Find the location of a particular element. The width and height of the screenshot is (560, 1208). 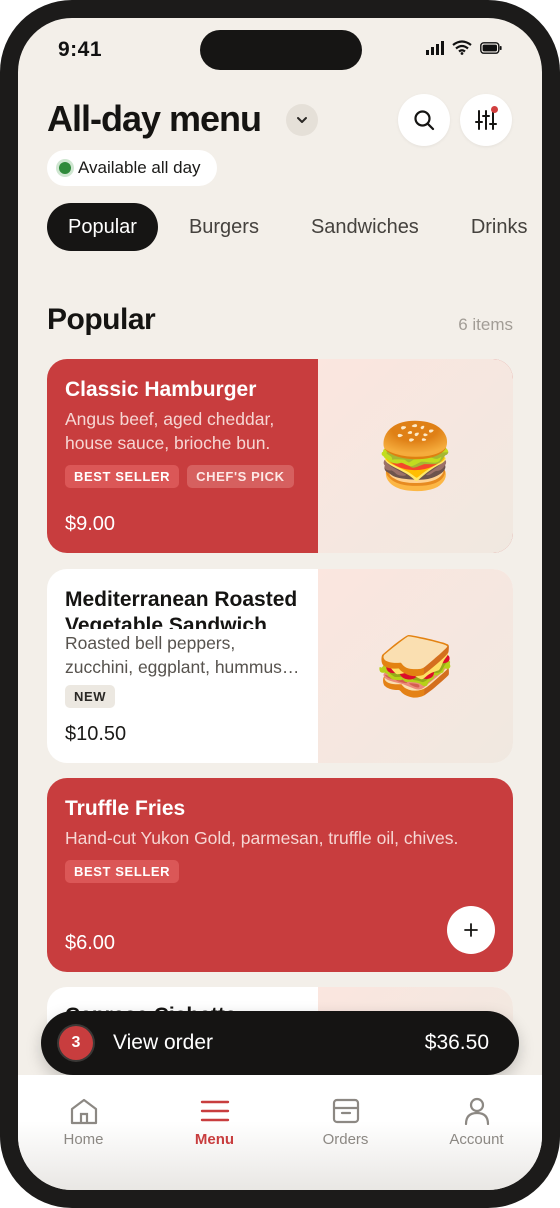

search-icon is located at coordinates (424, 120).